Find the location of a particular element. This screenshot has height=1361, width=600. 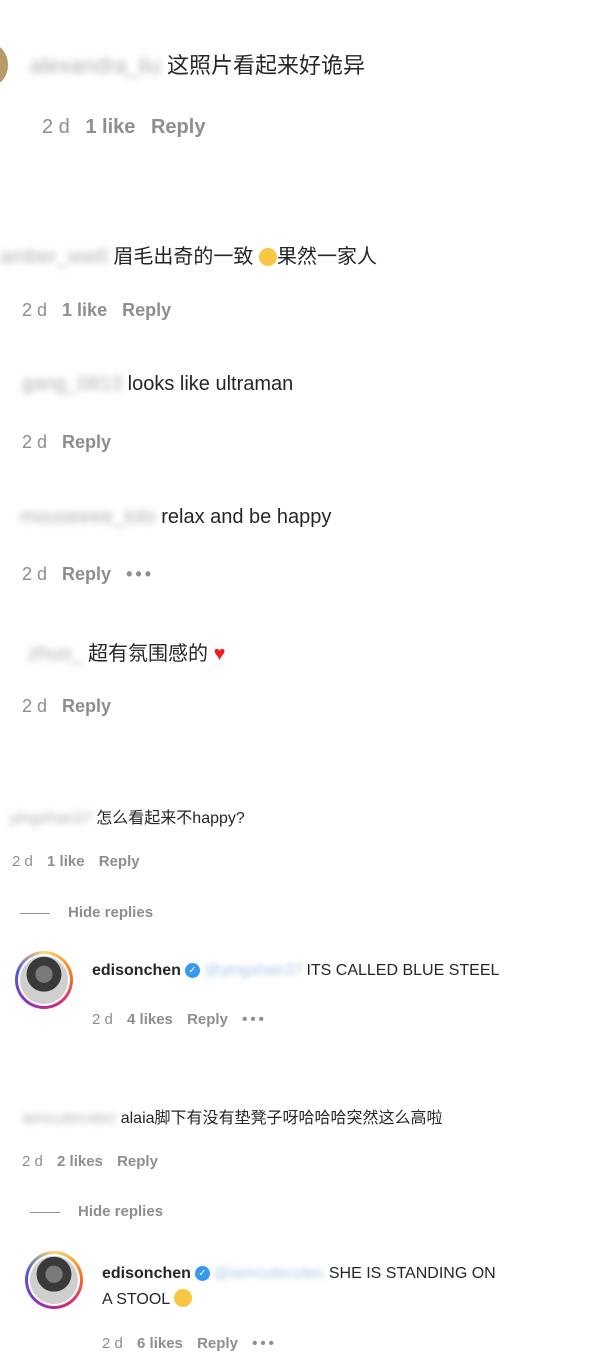

comment-6: yingshan37 怎么看起来不happy? is located at coordinates (127, 816).